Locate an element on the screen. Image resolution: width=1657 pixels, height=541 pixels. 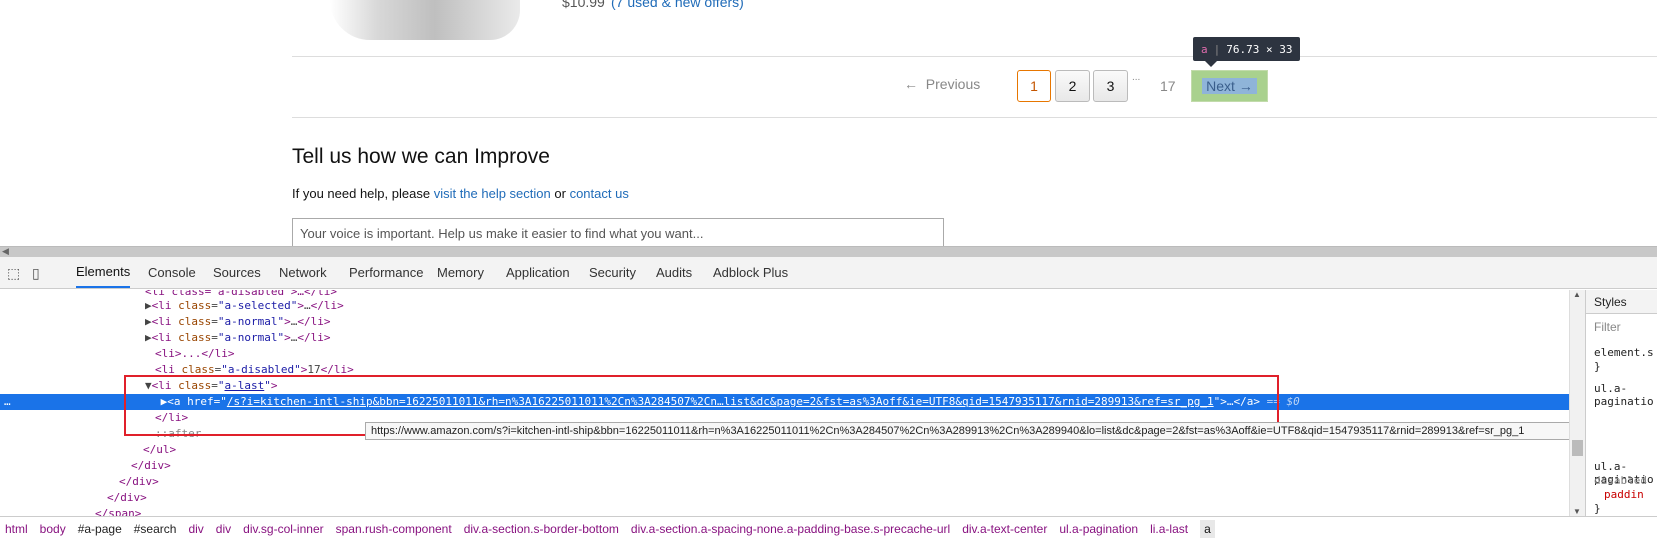
breadcrumb-item-current: a is located at coordinates (1207, 529).